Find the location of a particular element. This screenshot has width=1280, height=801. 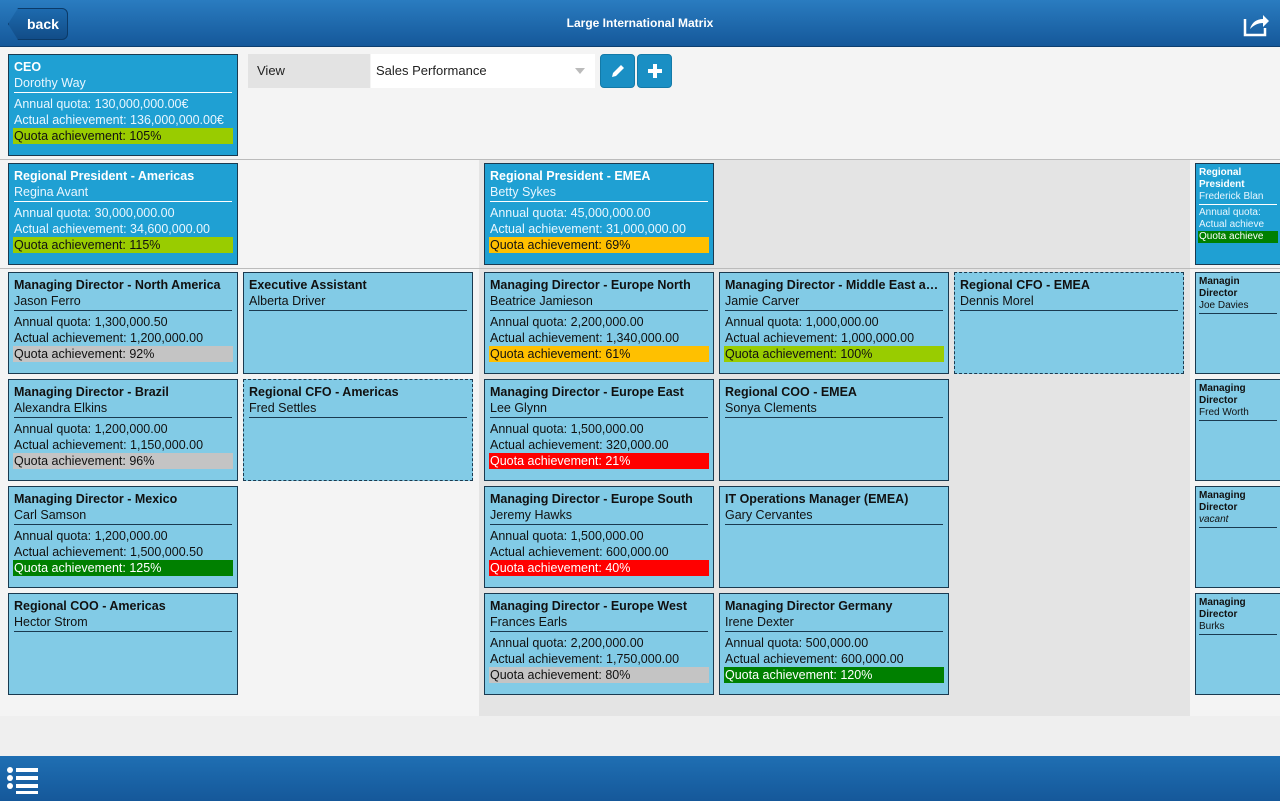

pencil-icon is located at coordinates (617, 71).